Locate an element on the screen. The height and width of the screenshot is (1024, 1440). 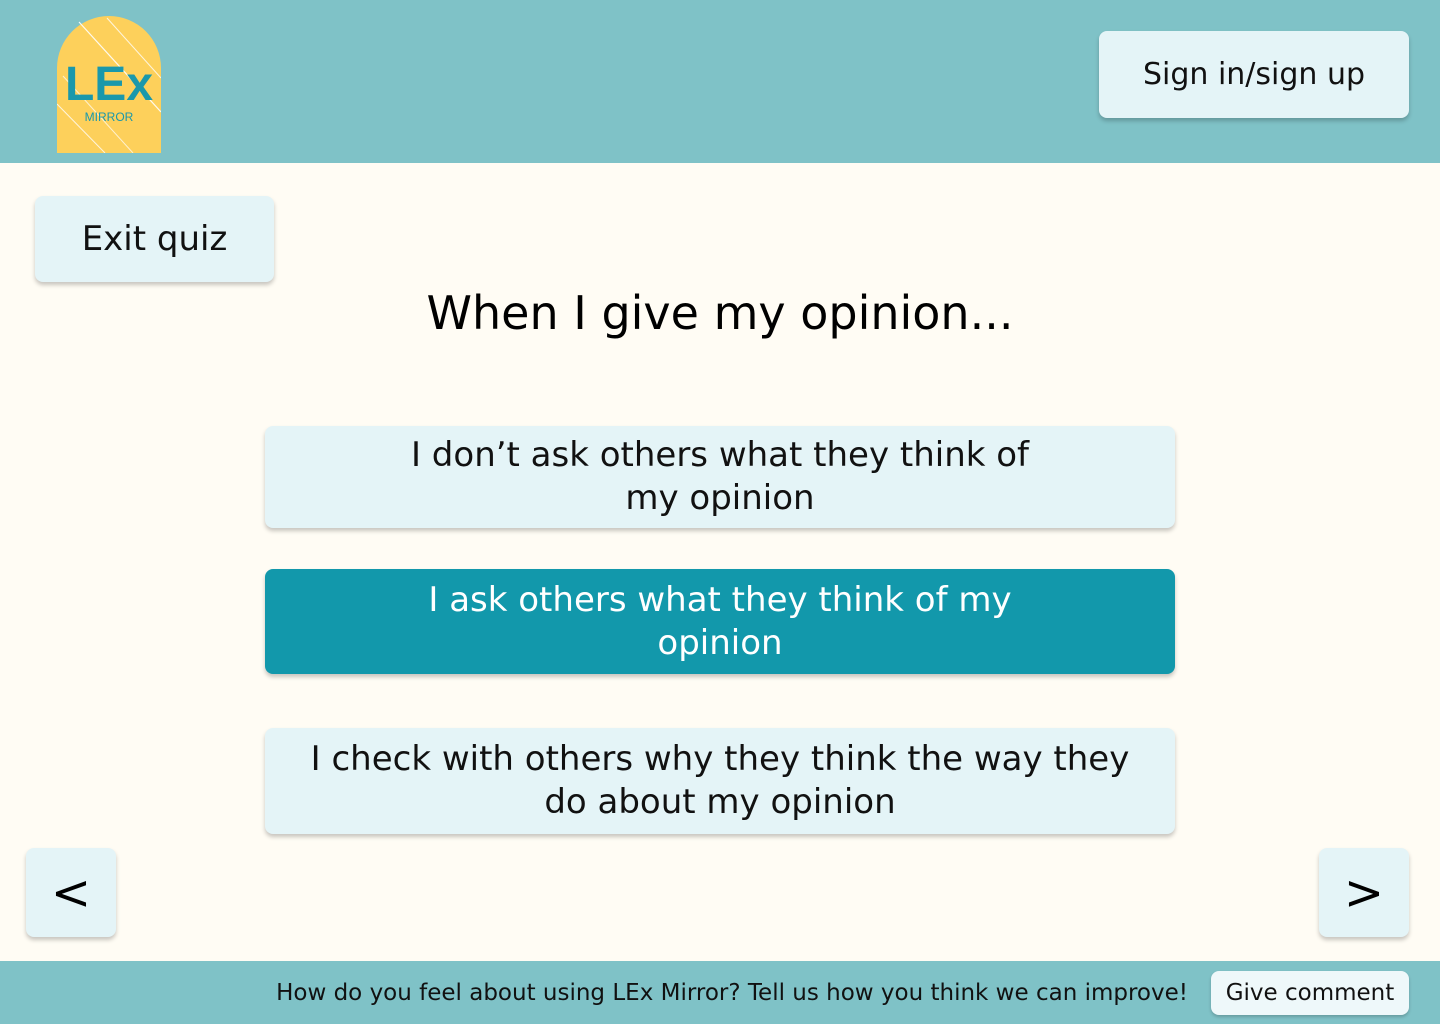
logo-wordmark: LEx is located at coordinates (109, 84).